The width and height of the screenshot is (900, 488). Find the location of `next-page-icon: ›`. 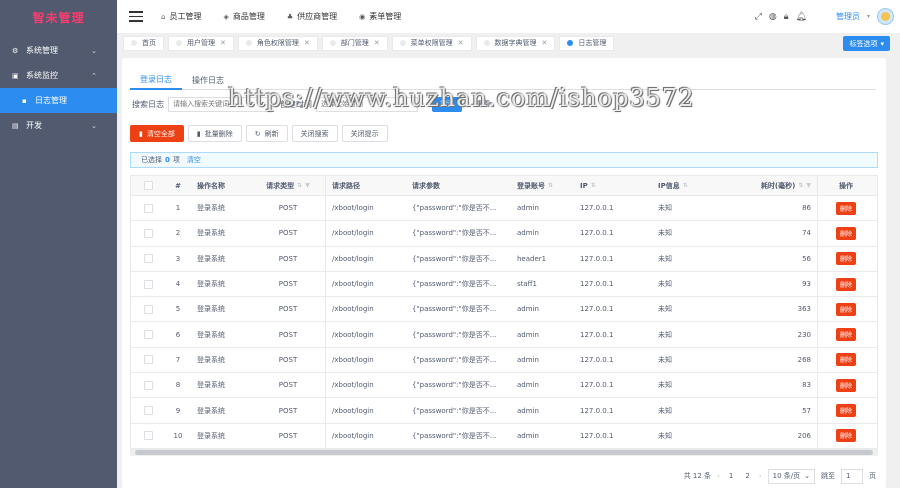

next-page-icon: › is located at coordinates (760, 476).